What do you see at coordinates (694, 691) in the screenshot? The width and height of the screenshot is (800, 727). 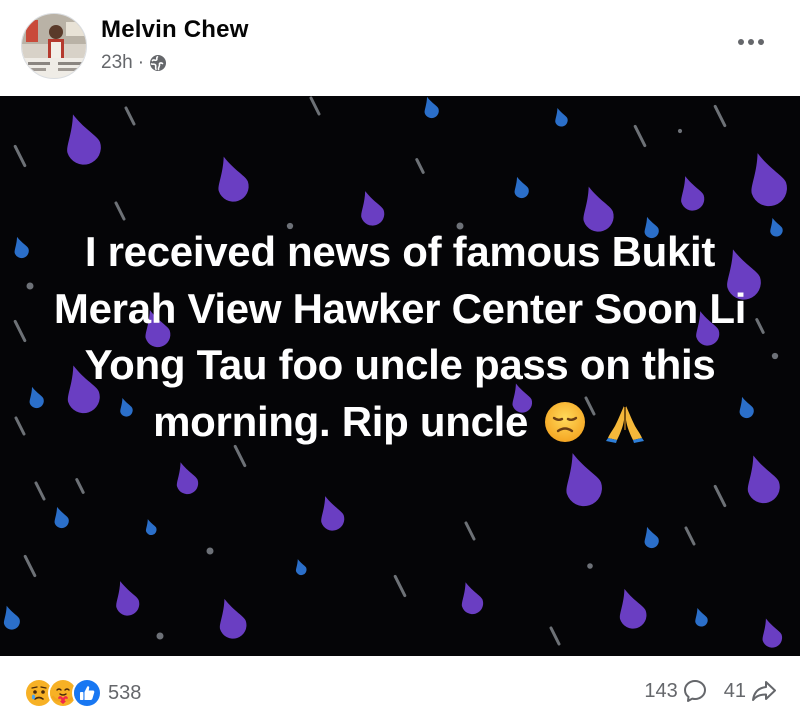 I see `comment-icon` at bounding box center [694, 691].